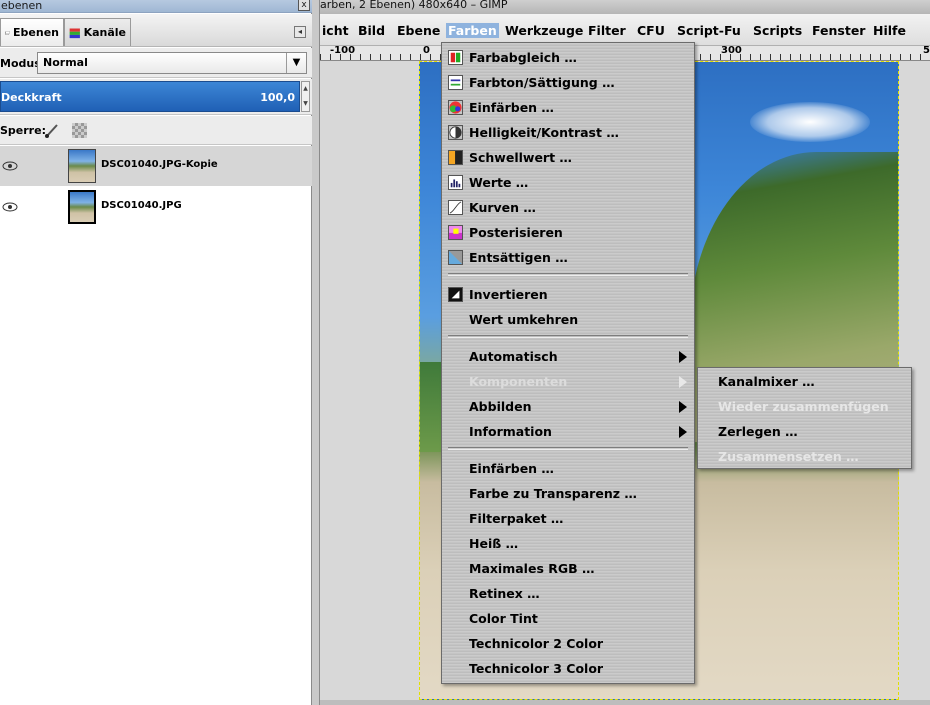 The image size is (930, 705). What do you see at coordinates (156, 30) in the screenshot?
I see `dock-tabbar: Ebenen Kanäle ◂` at bounding box center [156, 30].